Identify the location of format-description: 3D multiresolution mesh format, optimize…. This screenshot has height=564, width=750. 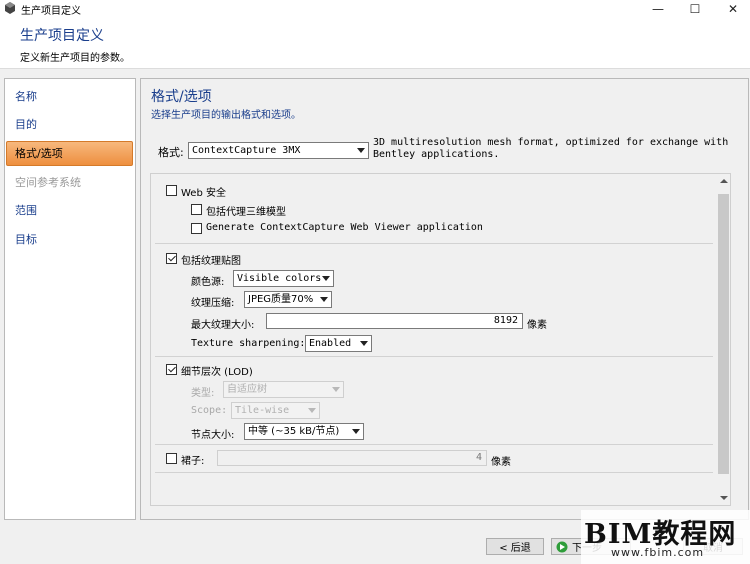
(551, 148).